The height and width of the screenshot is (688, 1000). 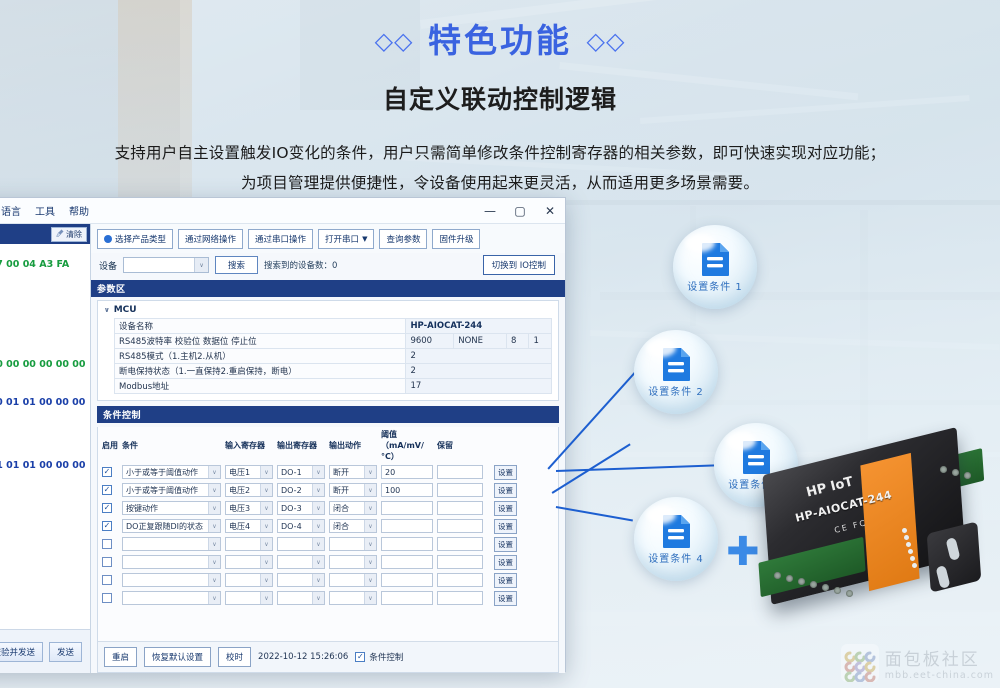 I want to click on condition-control-checkbox: ✓, so click(x=360, y=657).